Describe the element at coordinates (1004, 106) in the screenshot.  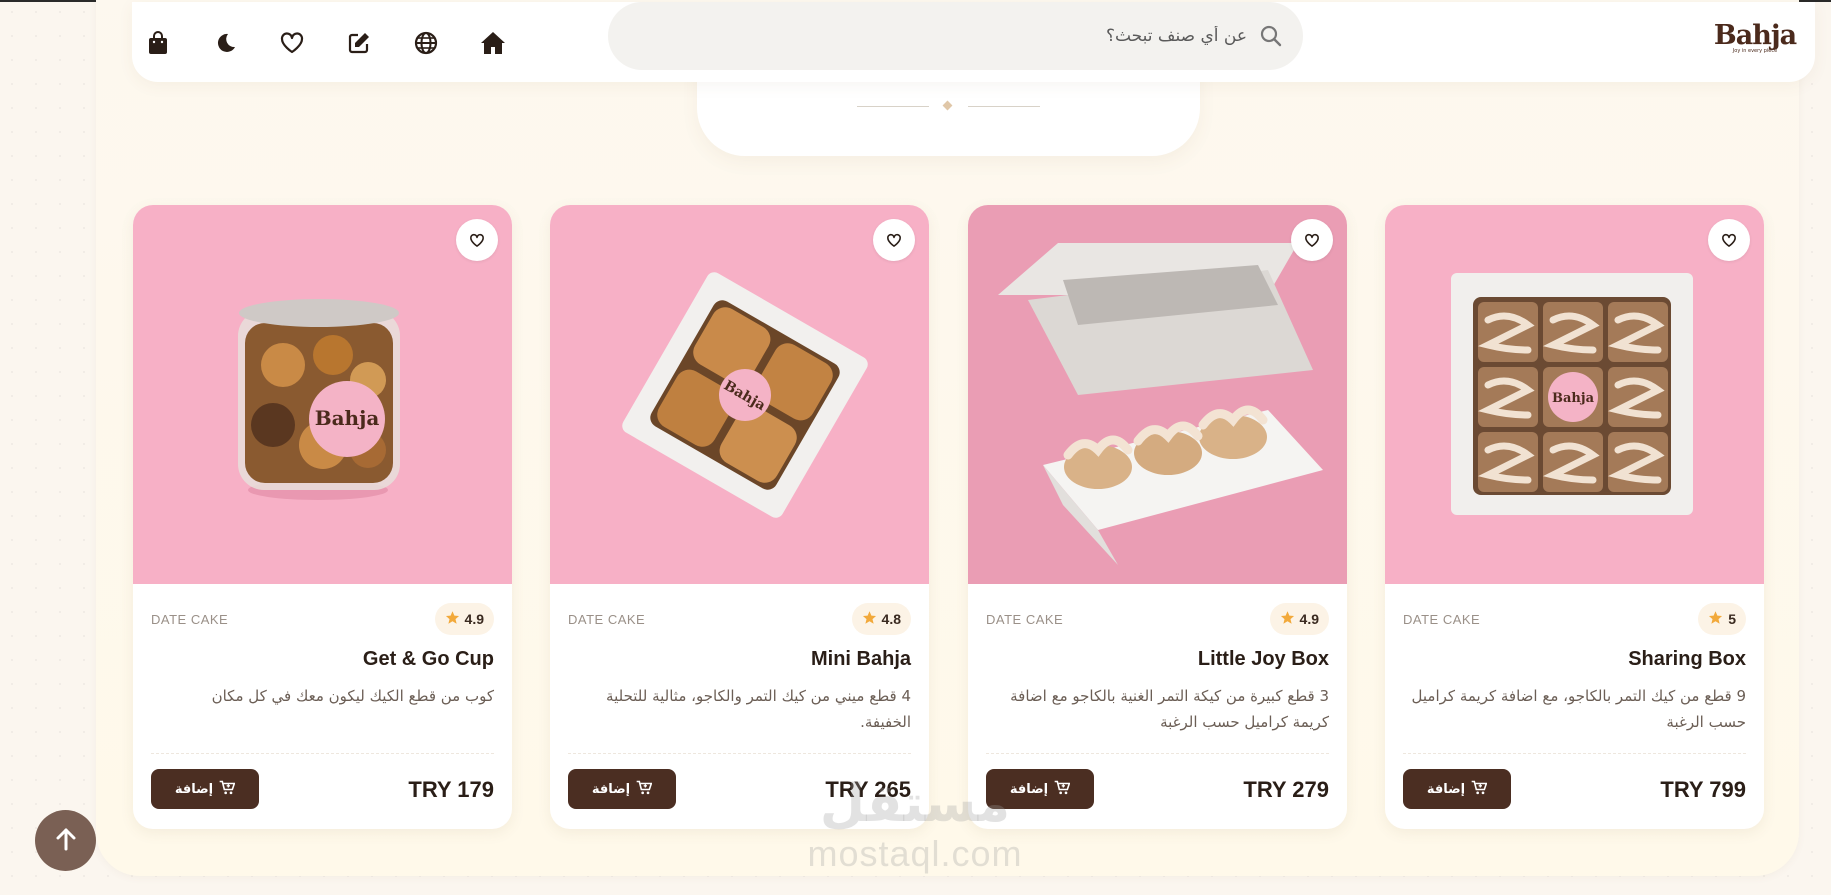
I see `heading-divider-right` at that location.